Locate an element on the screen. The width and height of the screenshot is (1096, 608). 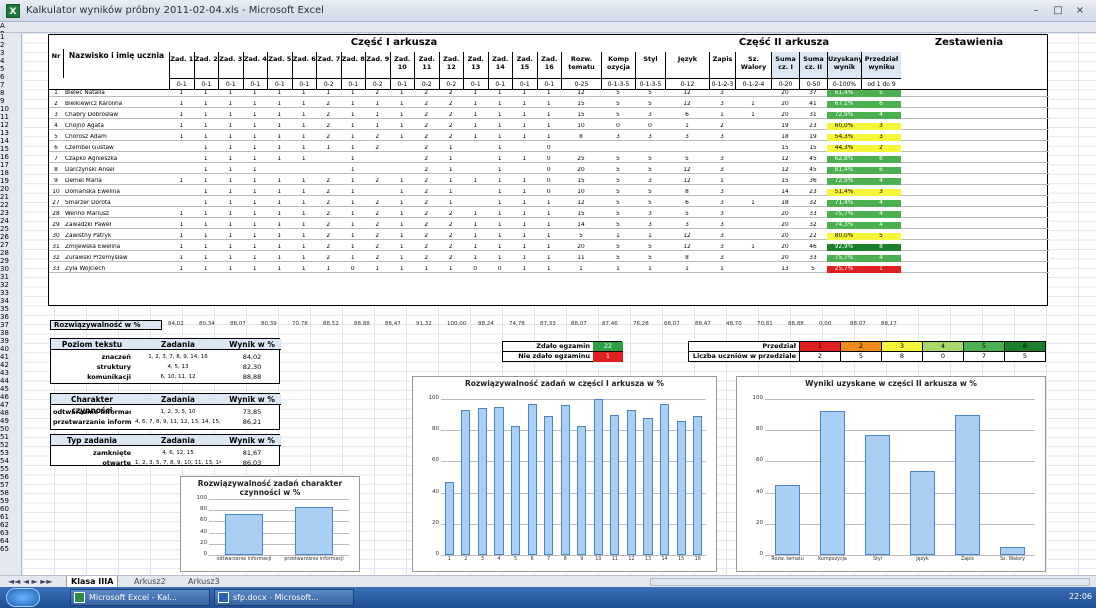
row-header-19: 19 is located at coordinates (10, 181).